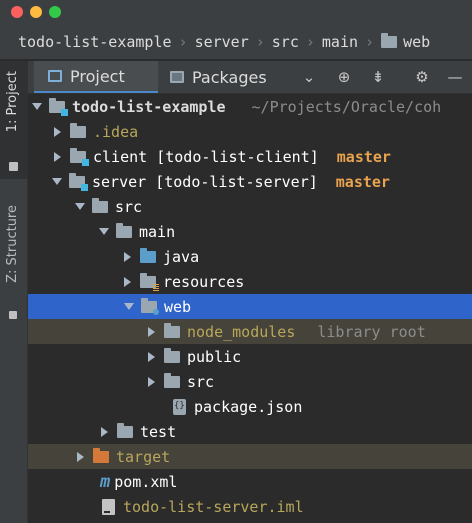  What do you see at coordinates (250, 106) in the screenshot?
I see `tree-item-todo-list-example: todo-list-example ~/Projects/Oracle/coh` at bounding box center [250, 106].